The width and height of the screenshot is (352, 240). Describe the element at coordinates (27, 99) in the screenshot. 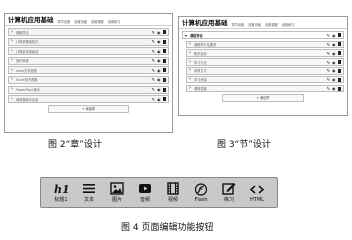

I see `chapter-label: 网络基础与应用` at that location.